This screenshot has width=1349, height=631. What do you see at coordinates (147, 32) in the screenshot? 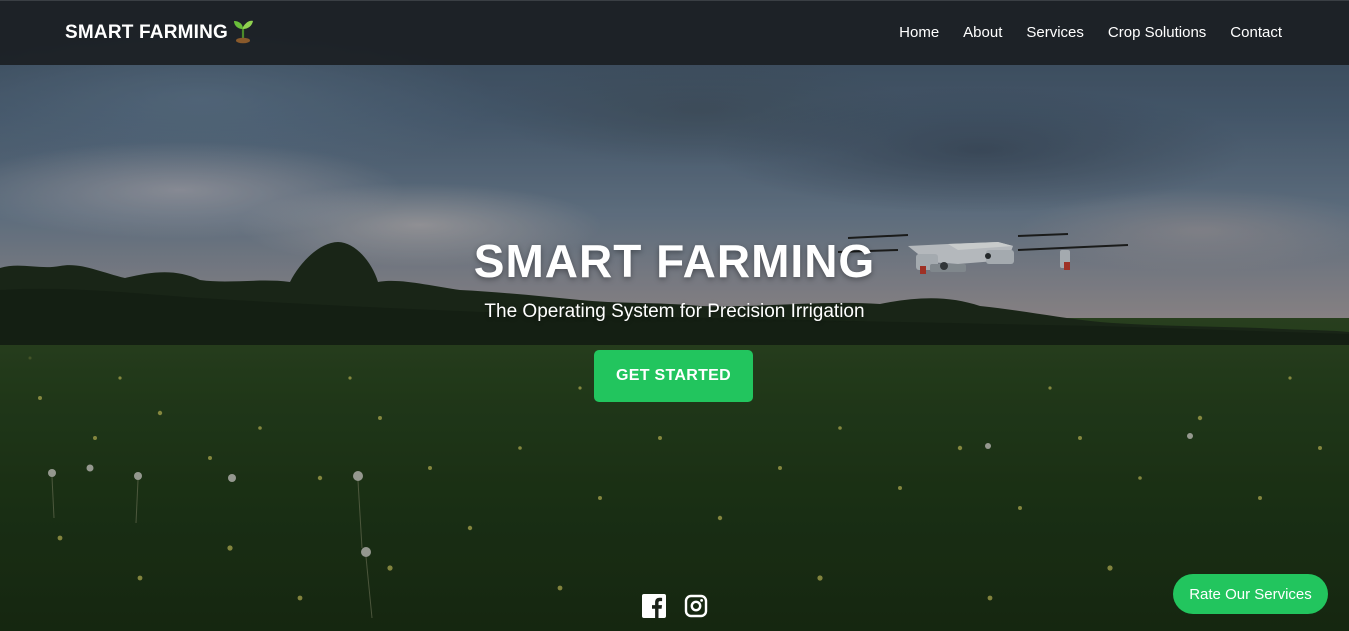
I see `brand-name: SMART FARMING` at bounding box center [147, 32].